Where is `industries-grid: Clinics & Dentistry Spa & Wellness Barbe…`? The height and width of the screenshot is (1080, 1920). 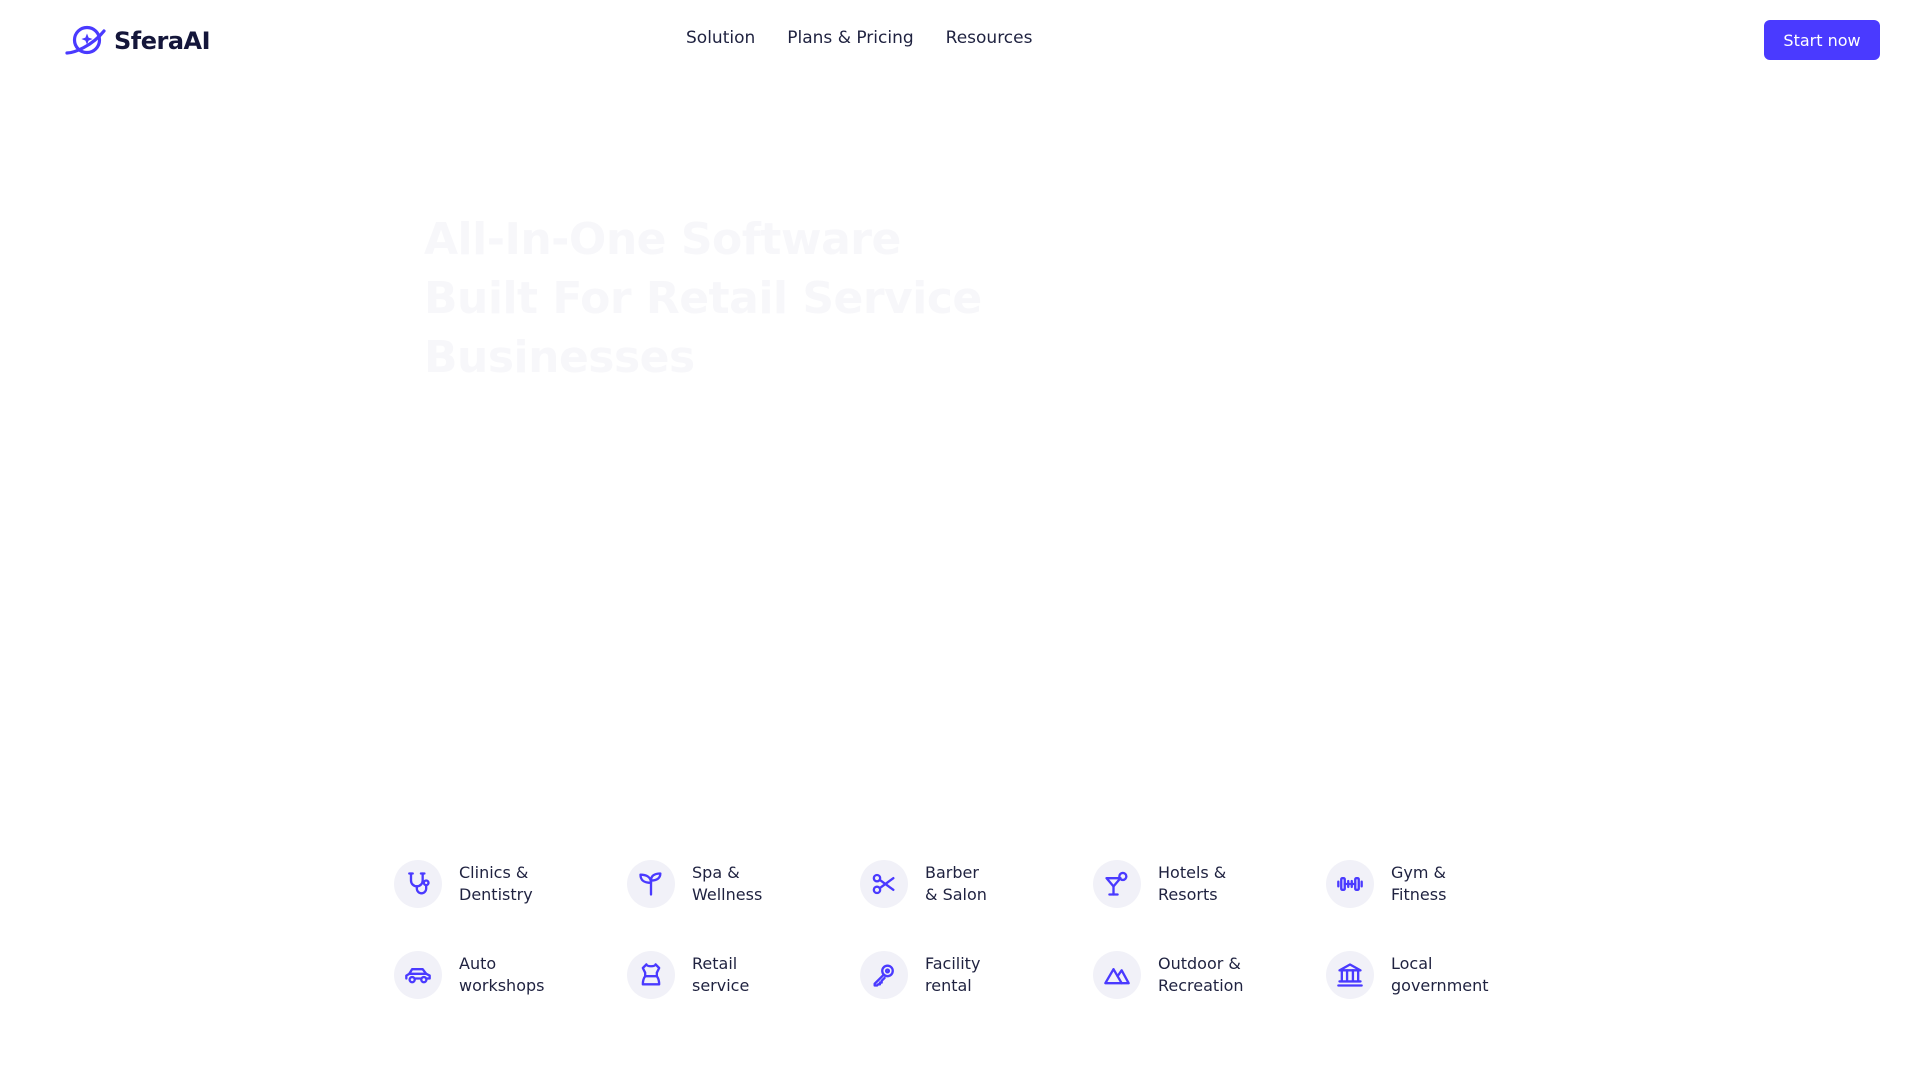
industries-grid: Clinics & Dentistry Spa & Wellness Barbe… is located at coordinates (994, 951).